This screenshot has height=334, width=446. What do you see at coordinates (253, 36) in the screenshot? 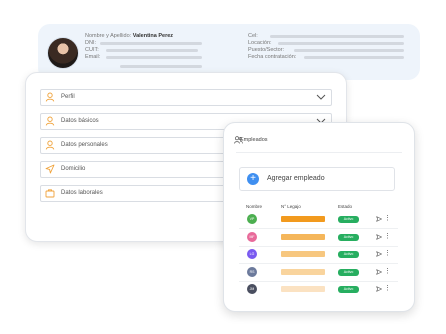
I see `cel-label: Cel:` at bounding box center [253, 36].